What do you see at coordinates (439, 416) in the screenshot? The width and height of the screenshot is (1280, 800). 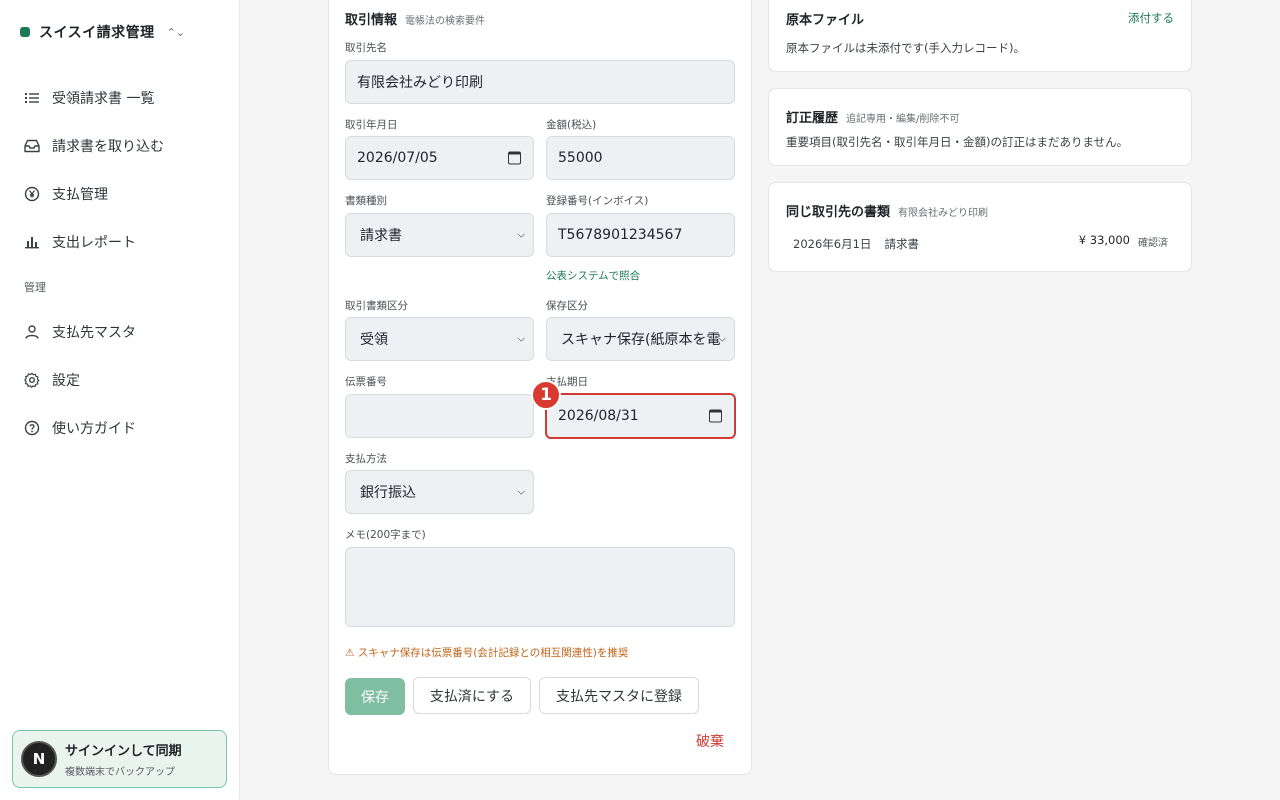 I see `slip-number-input` at bounding box center [439, 416].